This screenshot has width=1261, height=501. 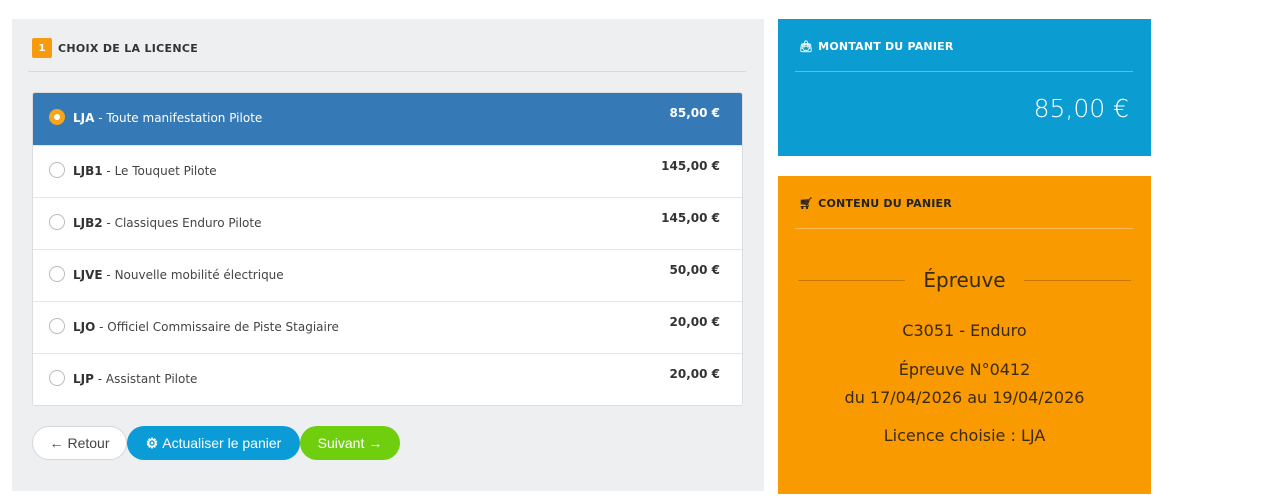 I want to click on license-code: LJP, so click(x=83, y=379).